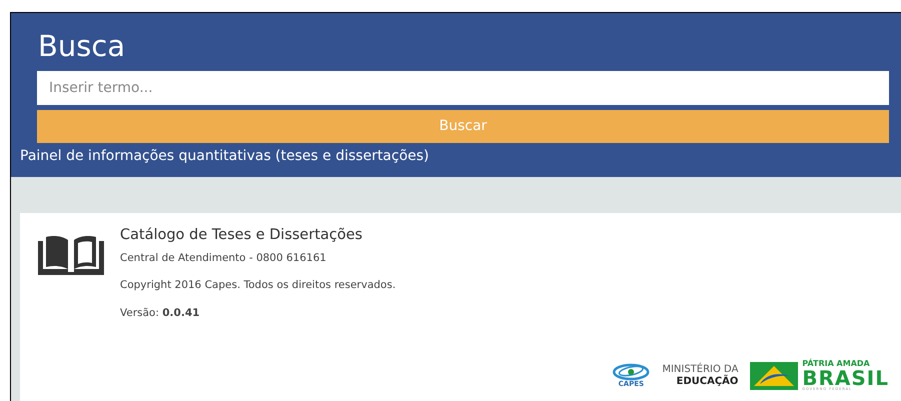 Image resolution: width=901 pixels, height=401 pixels. What do you see at coordinates (160, 314) in the screenshot?
I see `version-text: Versão: 0.0.41` at bounding box center [160, 314].